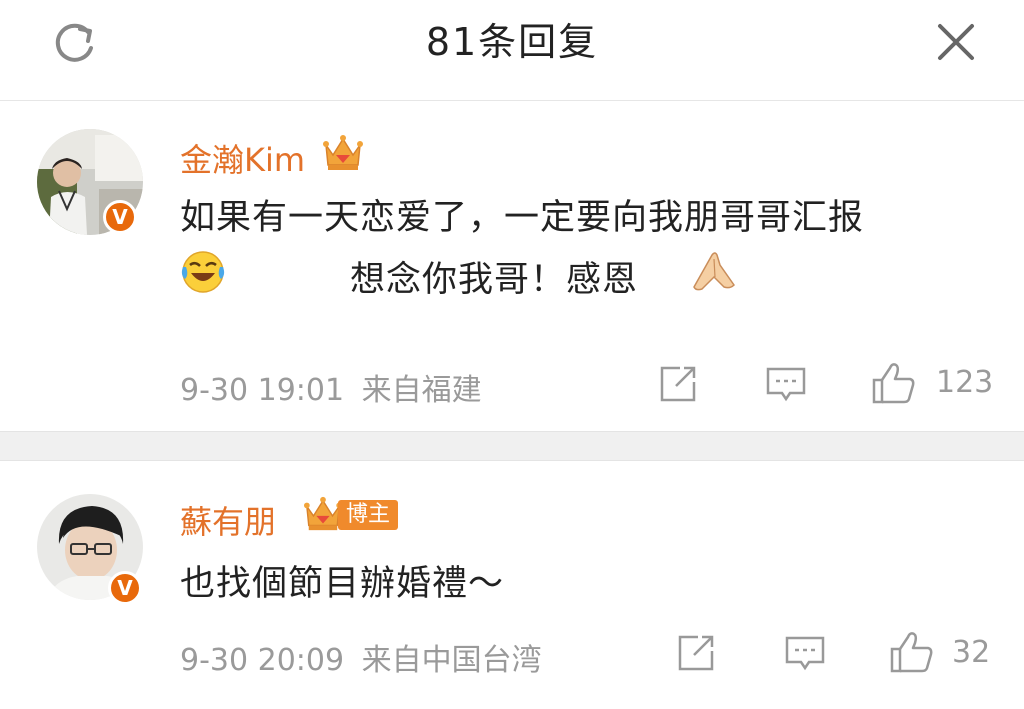 The width and height of the screenshot is (1024, 709). What do you see at coordinates (451, 660) in the screenshot?
I see `comment-location: 来自中国台湾` at bounding box center [451, 660].